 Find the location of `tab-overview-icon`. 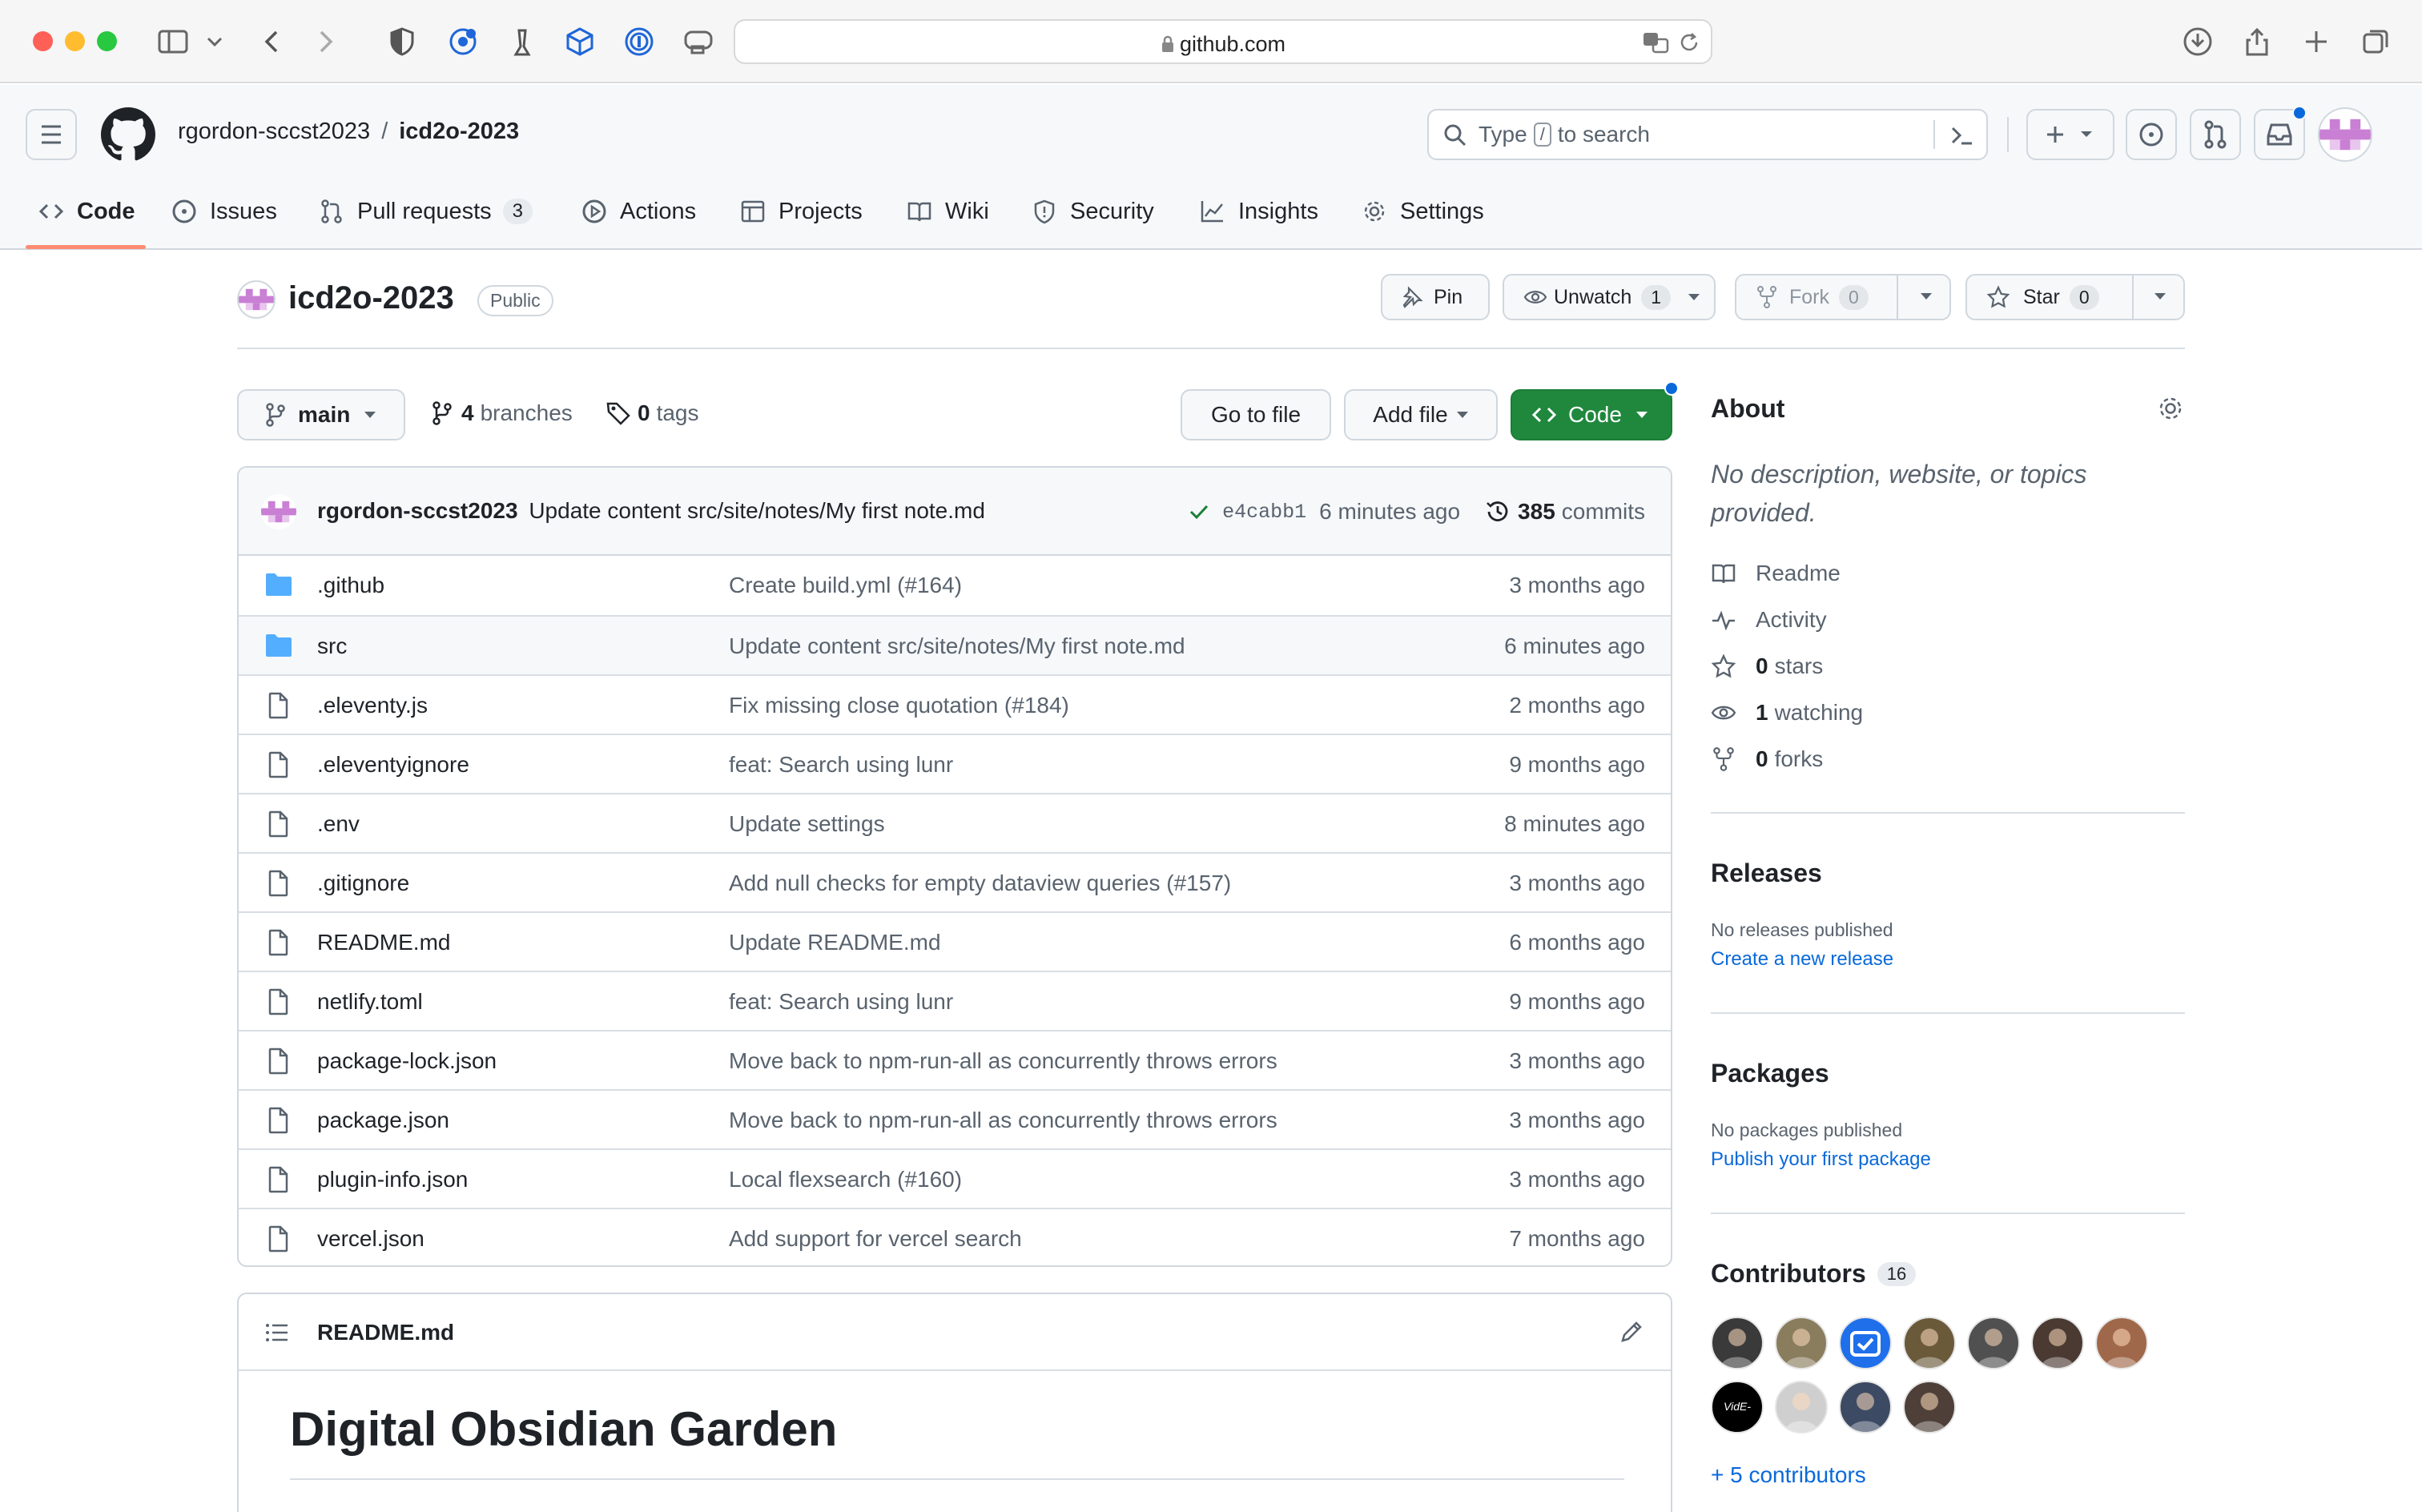

tab-overview-icon is located at coordinates (2375, 41).